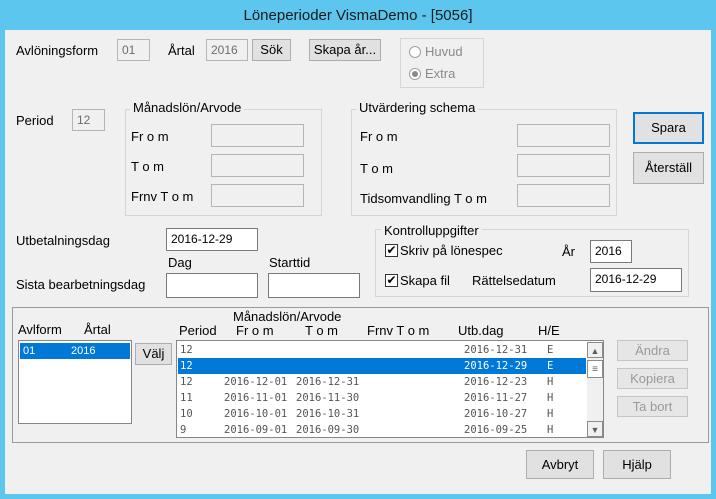 This screenshot has height=499, width=716. I want to click on period-field: 12, so click(88, 120).